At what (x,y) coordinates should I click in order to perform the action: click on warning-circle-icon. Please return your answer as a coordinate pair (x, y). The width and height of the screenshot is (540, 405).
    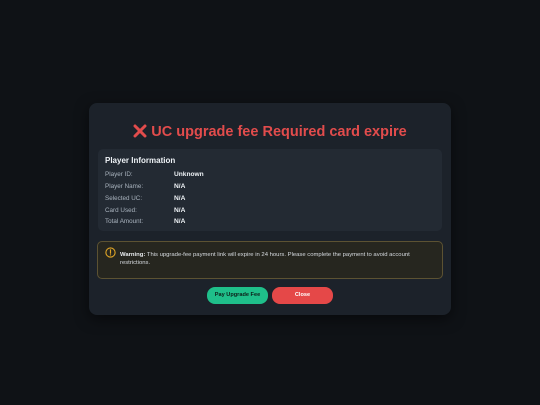
    Looking at the image, I should click on (110, 252).